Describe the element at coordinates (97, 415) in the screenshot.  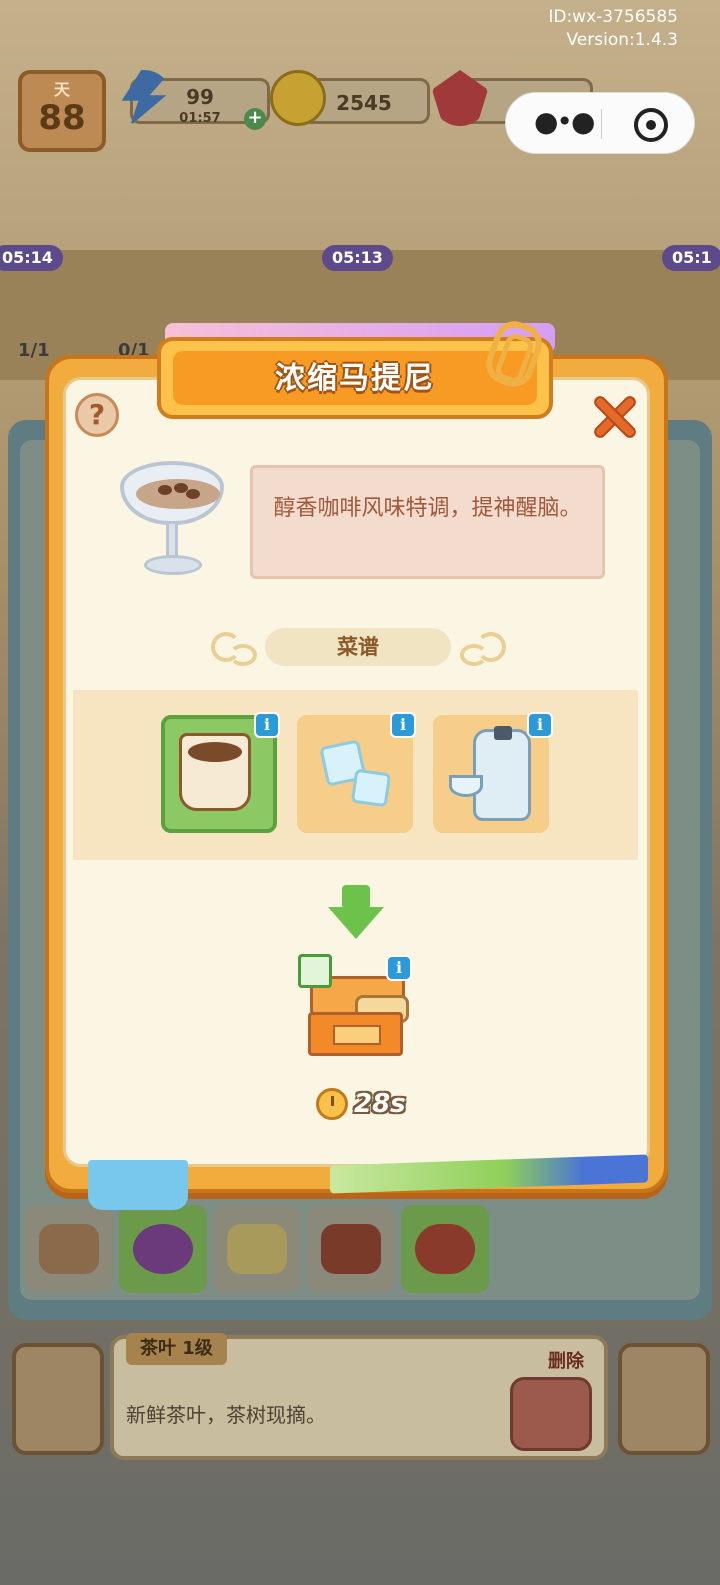
I see `help-button: ?` at that location.